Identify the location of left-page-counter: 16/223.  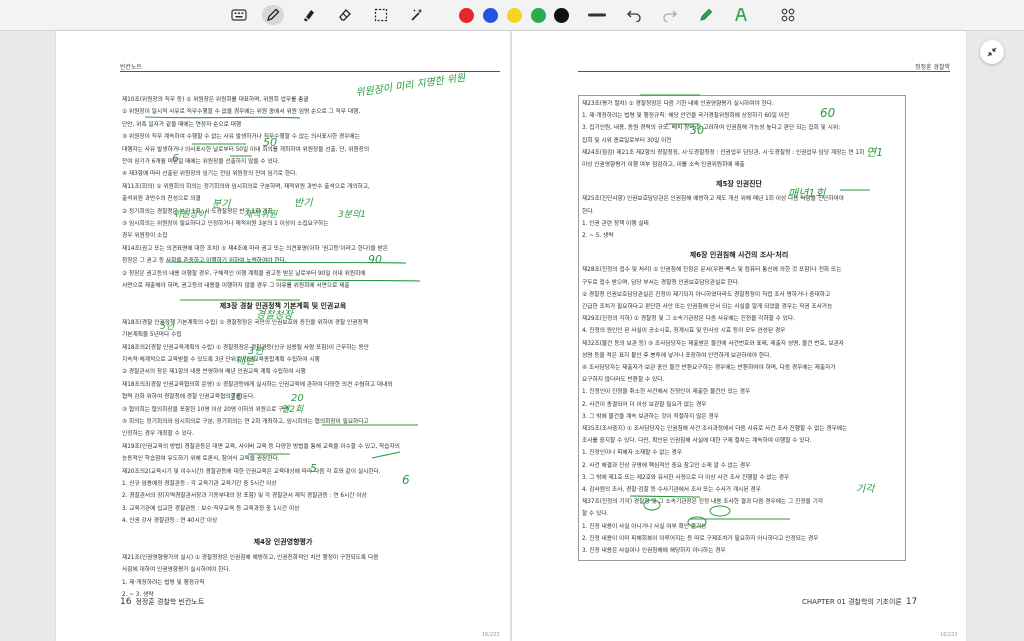
(491, 635).